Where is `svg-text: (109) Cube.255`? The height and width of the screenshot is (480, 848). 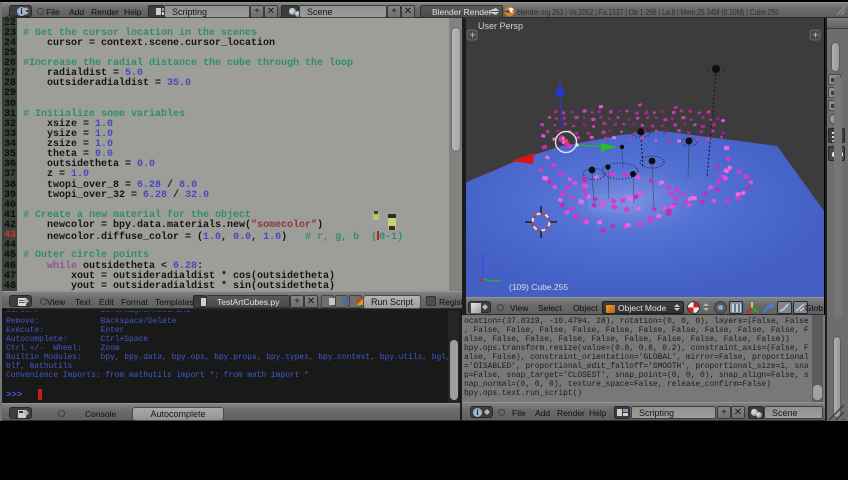
svg-text: (109) Cube.255 is located at coordinates (538, 287).